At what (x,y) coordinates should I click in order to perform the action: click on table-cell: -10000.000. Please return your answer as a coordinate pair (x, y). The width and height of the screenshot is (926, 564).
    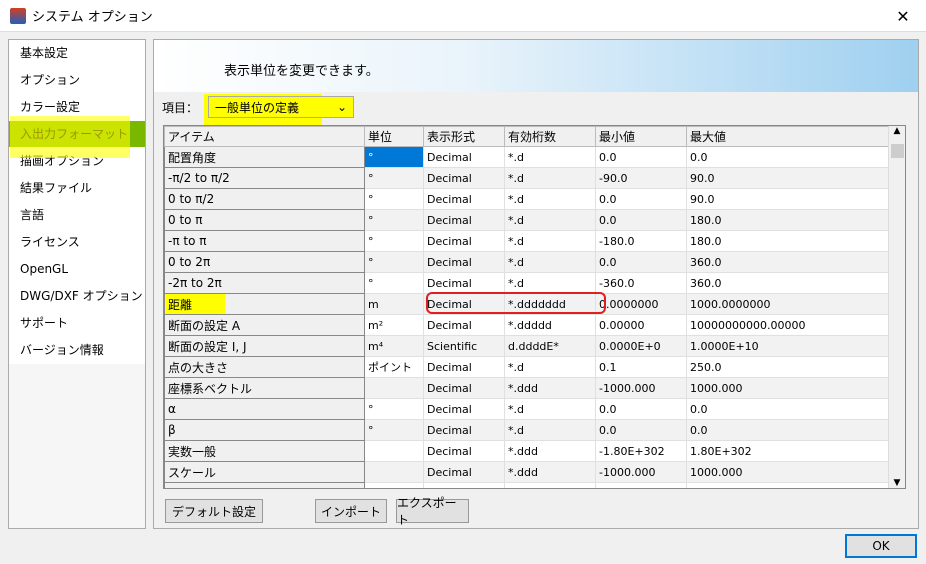
    Looking at the image, I should click on (641, 485).